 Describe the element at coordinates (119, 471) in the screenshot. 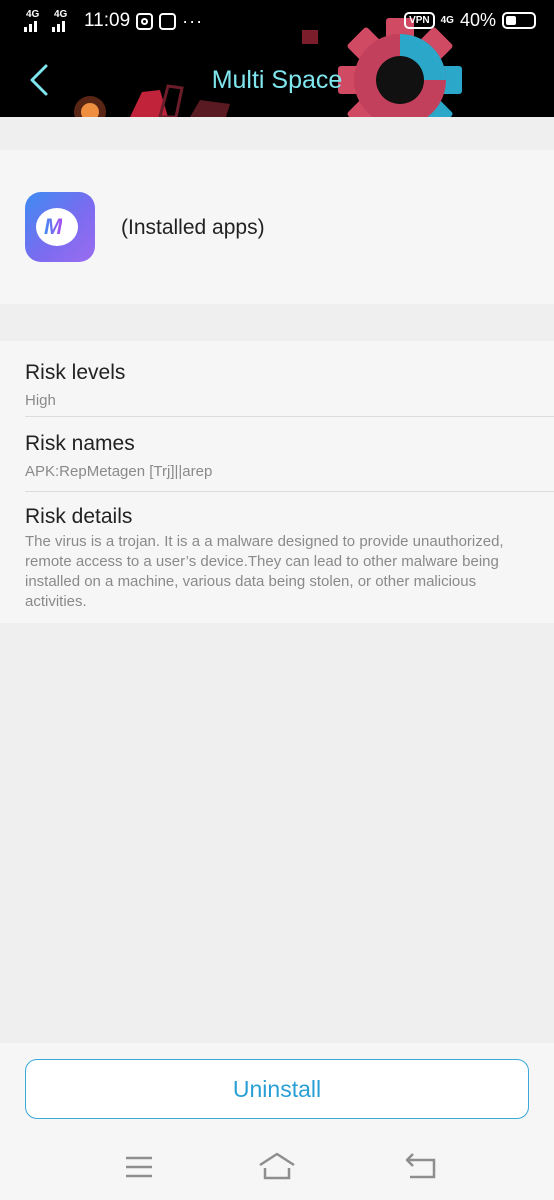

I see `risk-names-value: APK:RepMetagen [Trj]||arep` at that location.